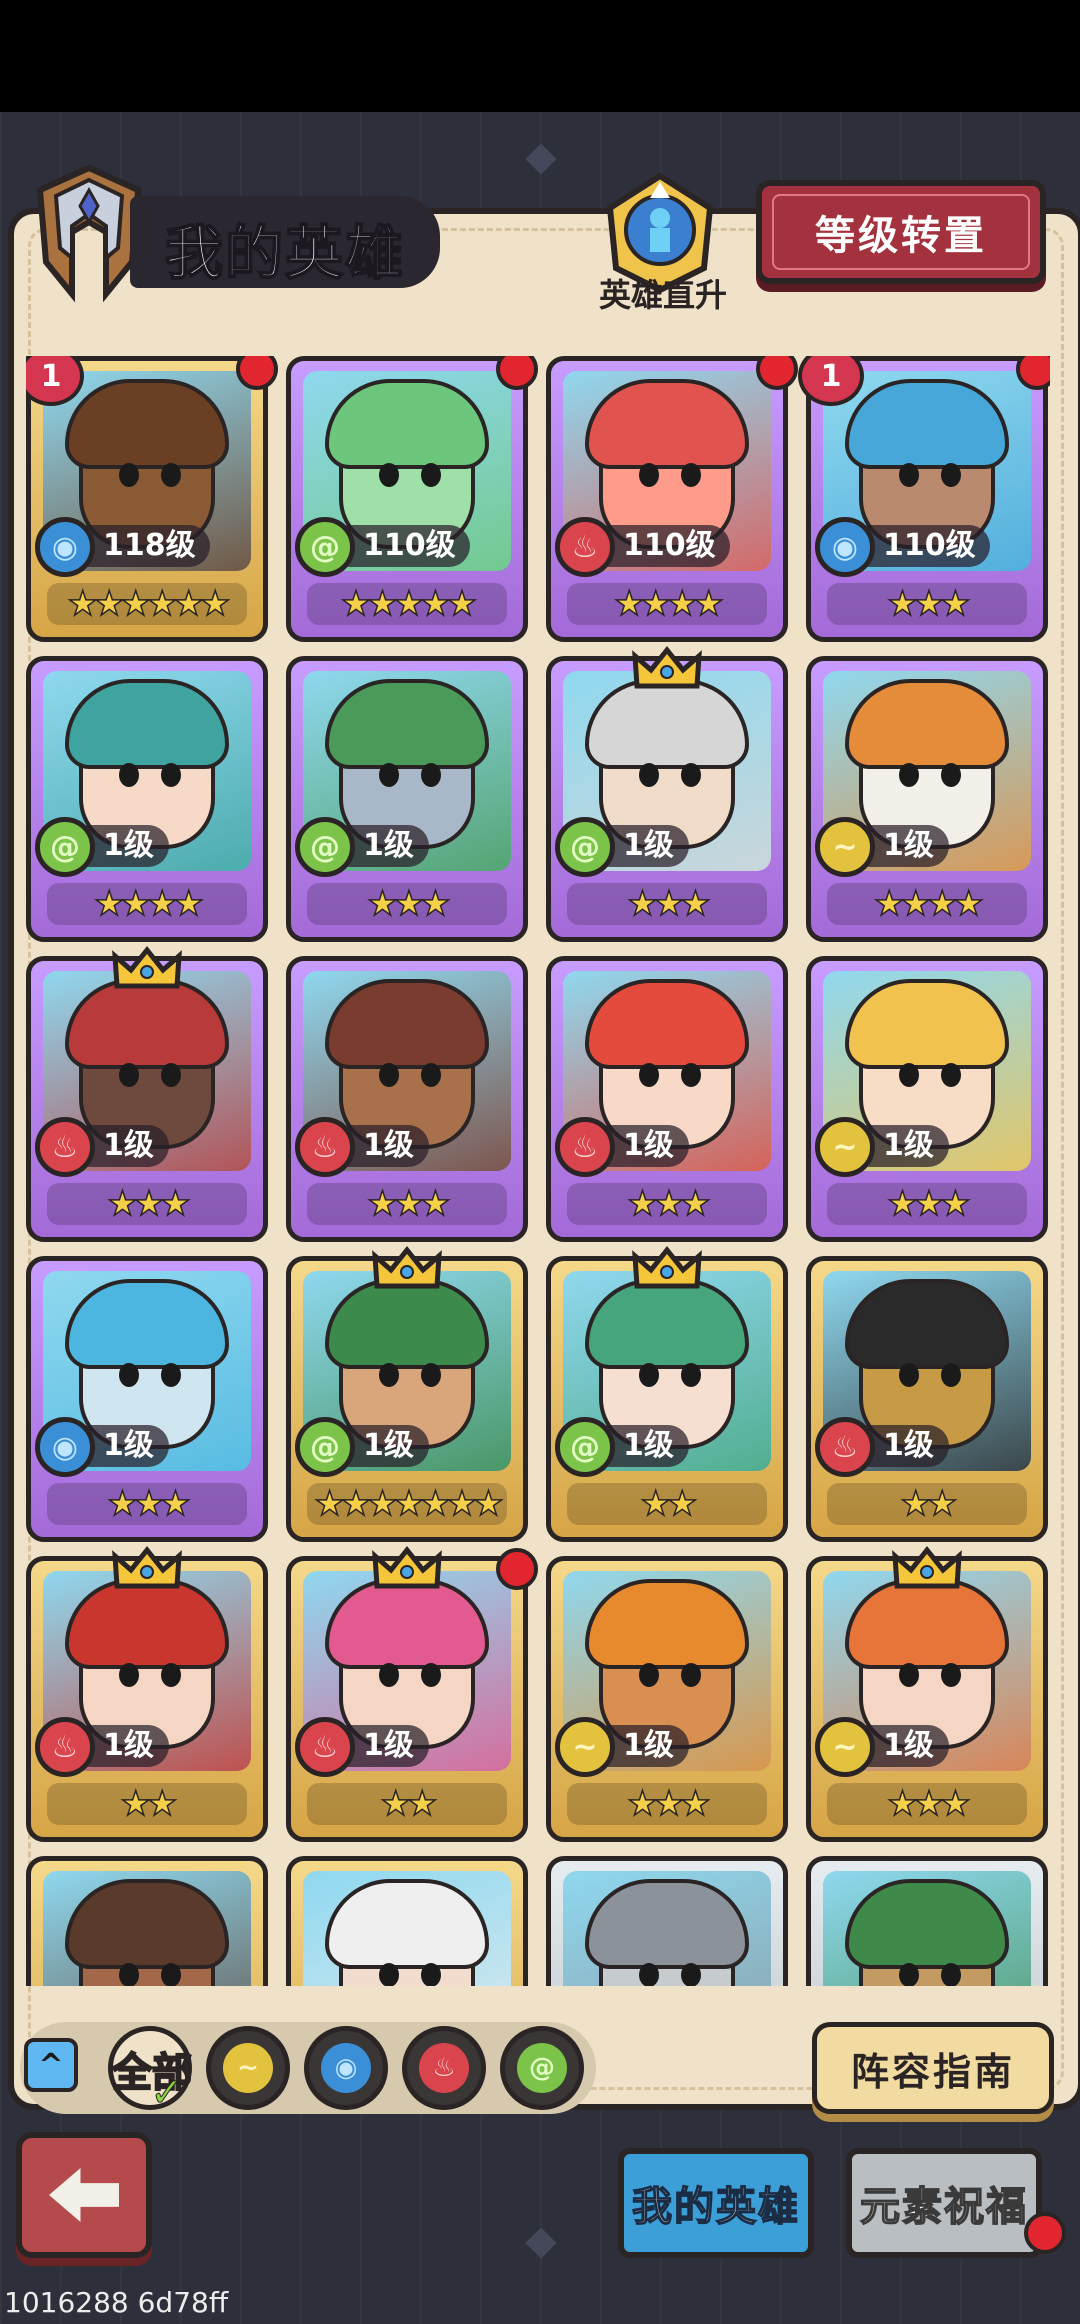 This screenshot has height=2324, width=1080. What do you see at coordinates (147, 799) in the screenshot?
I see `hero-card: 1级 @ ★★★★` at bounding box center [147, 799].